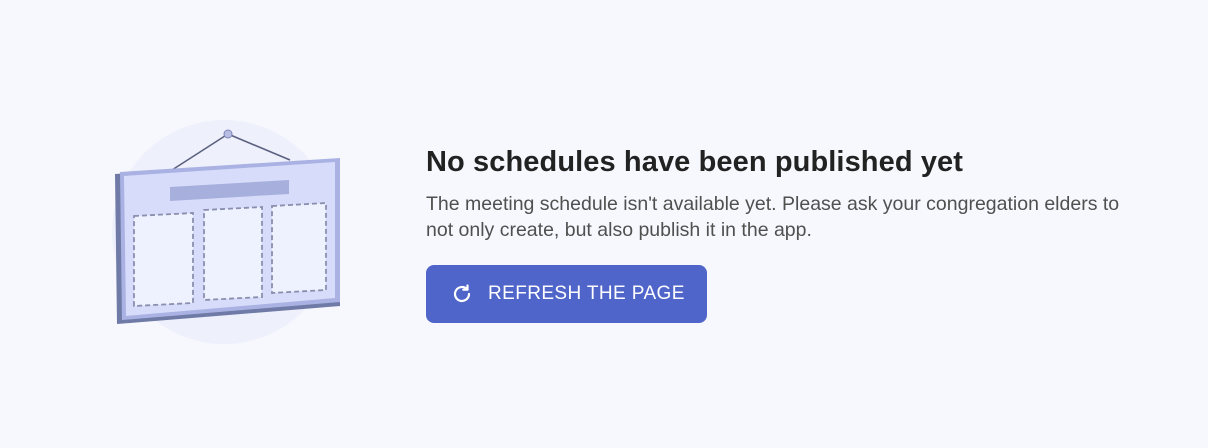 Image resolution: width=1208 pixels, height=448 pixels. What do you see at coordinates (586, 293) in the screenshot?
I see `refresh-button-label: REFRESH THE PAGE` at bounding box center [586, 293].